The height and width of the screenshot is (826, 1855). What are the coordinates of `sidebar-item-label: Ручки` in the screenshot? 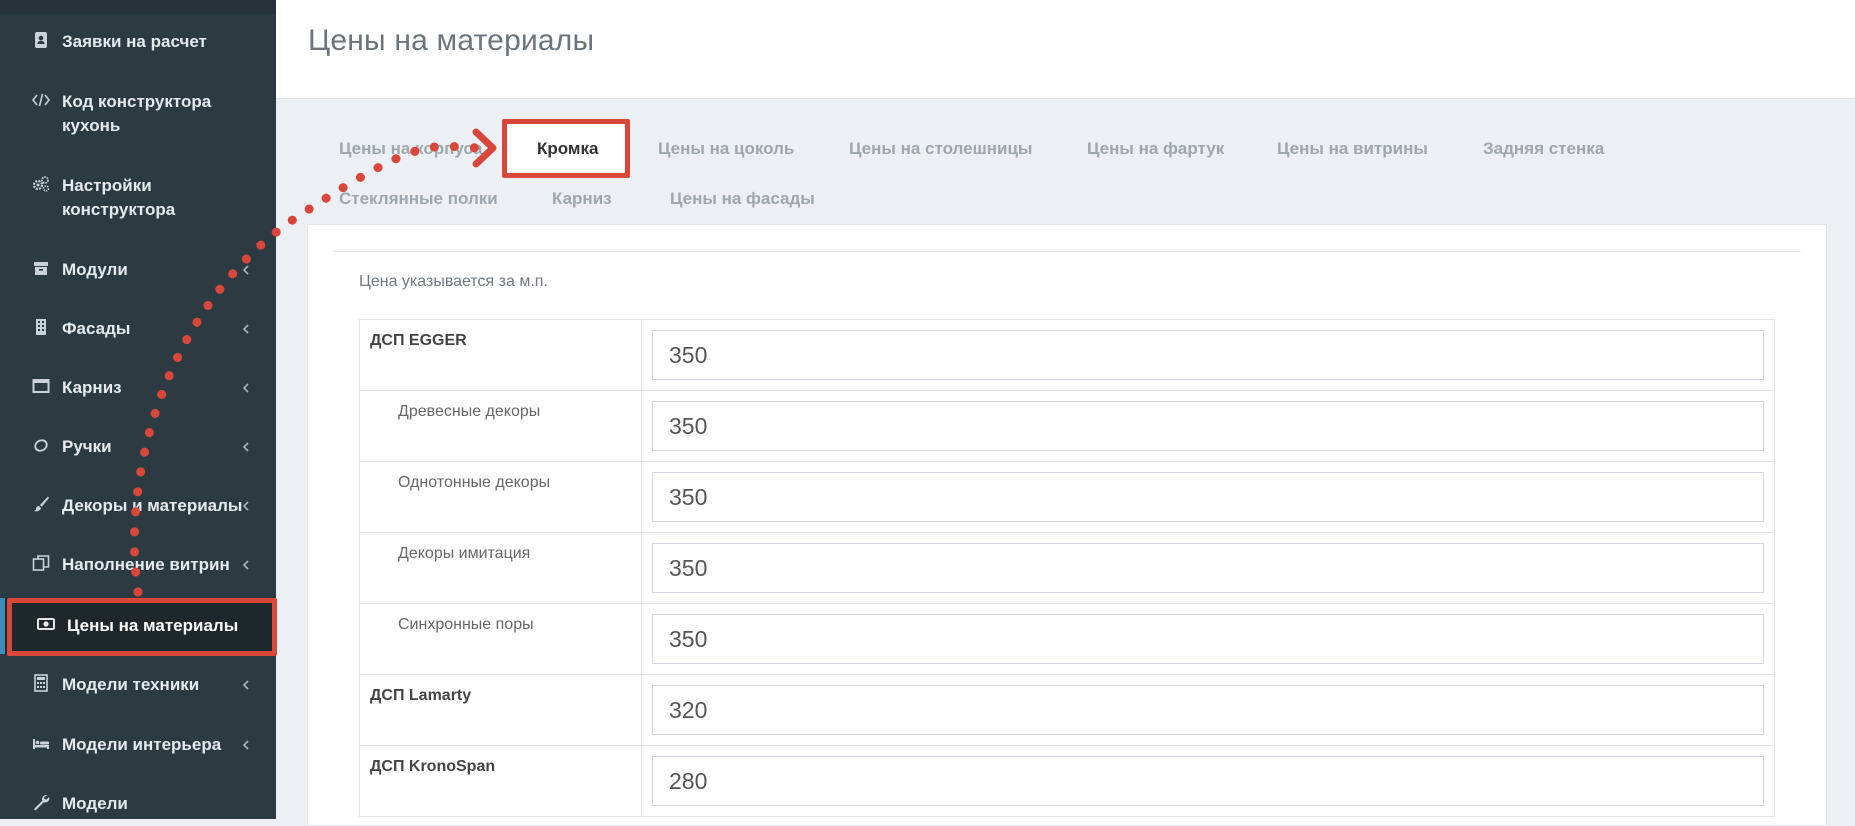 It's located at (87, 446).